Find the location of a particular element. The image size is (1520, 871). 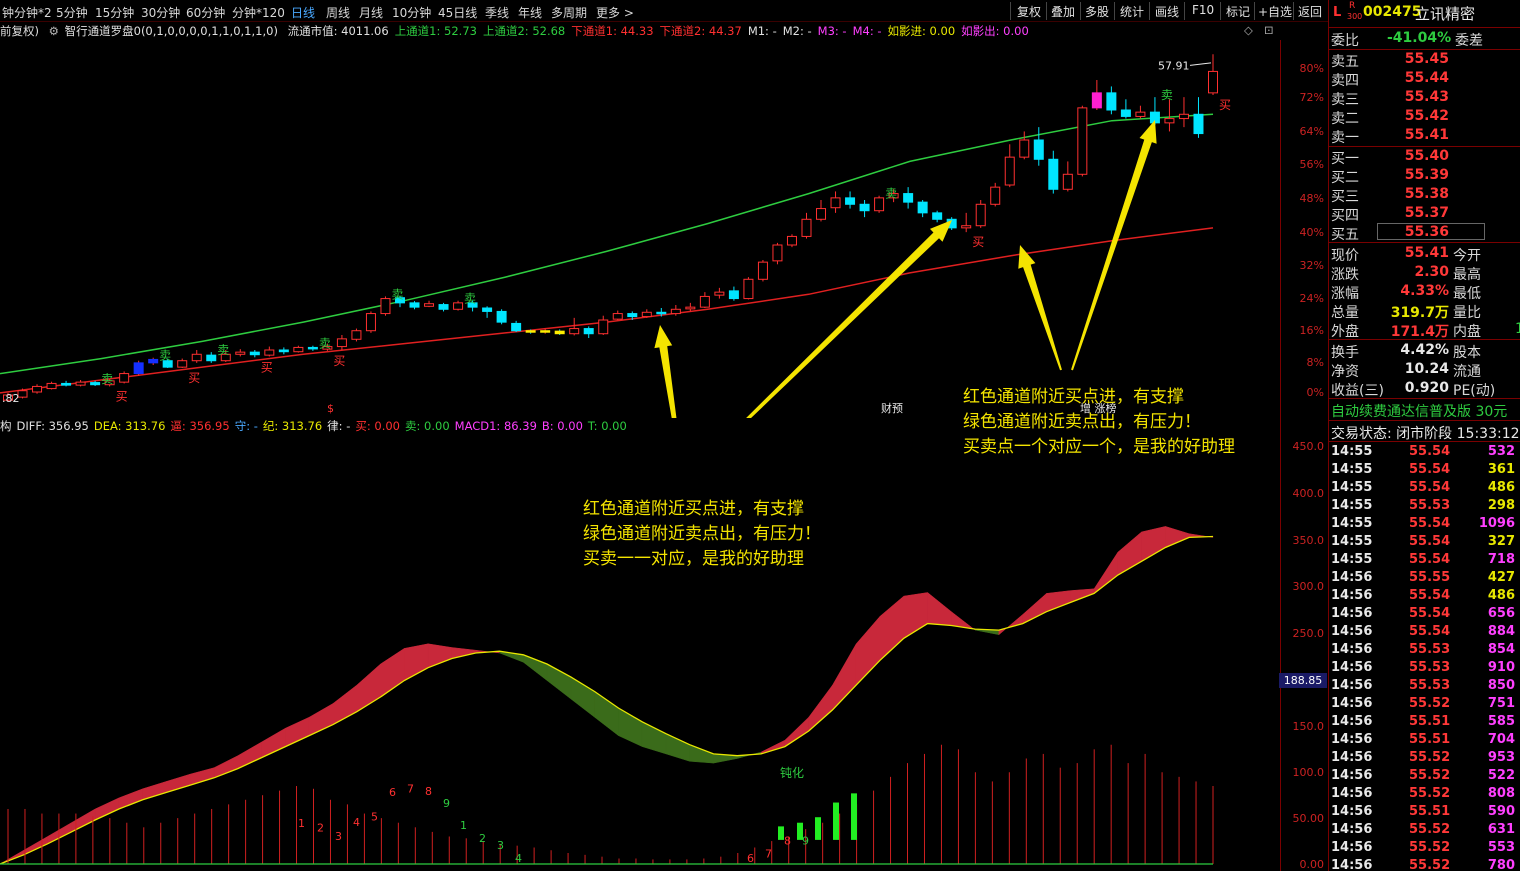

quote-label-2: 内盘 is located at coordinates (1467, 332).